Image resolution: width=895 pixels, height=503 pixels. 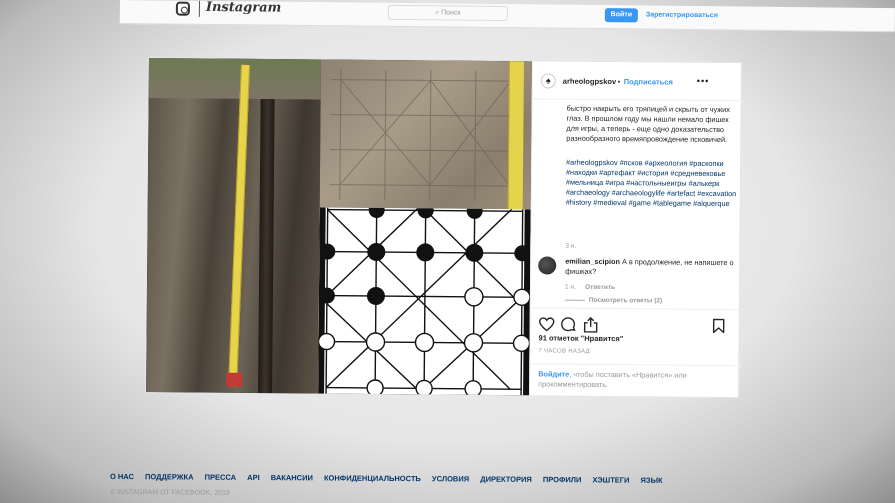 I want to click on comment-icon, so click(x=569, y=325).